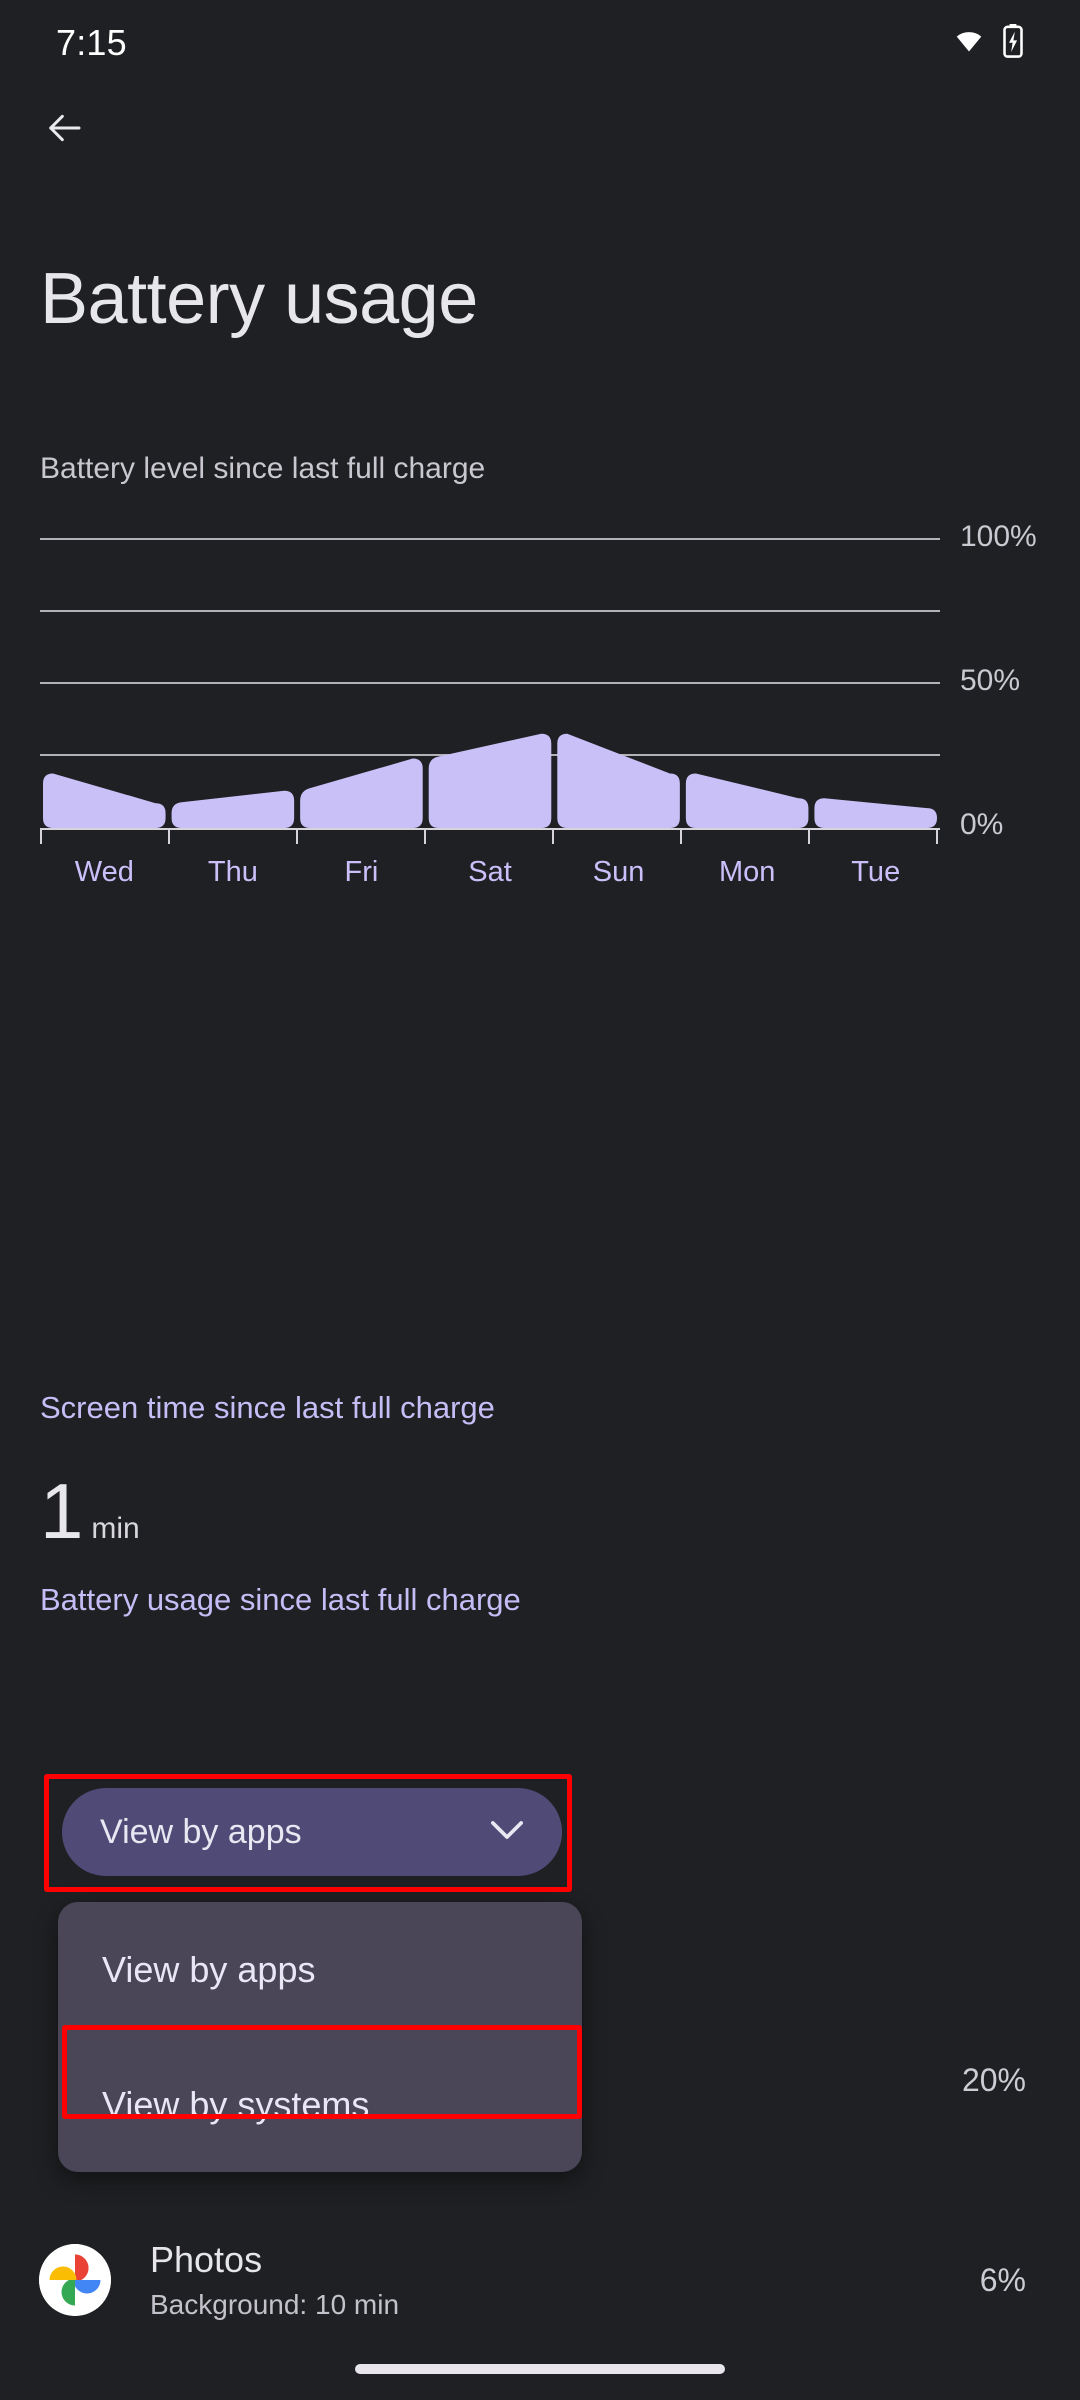 Image resolution: width=1080 pixels, height=2400 pixels. What do you see at coordinates (115, 1528) in the screenshot?
I see `screen-time-unit: min` at bounding box center [115, 1528].